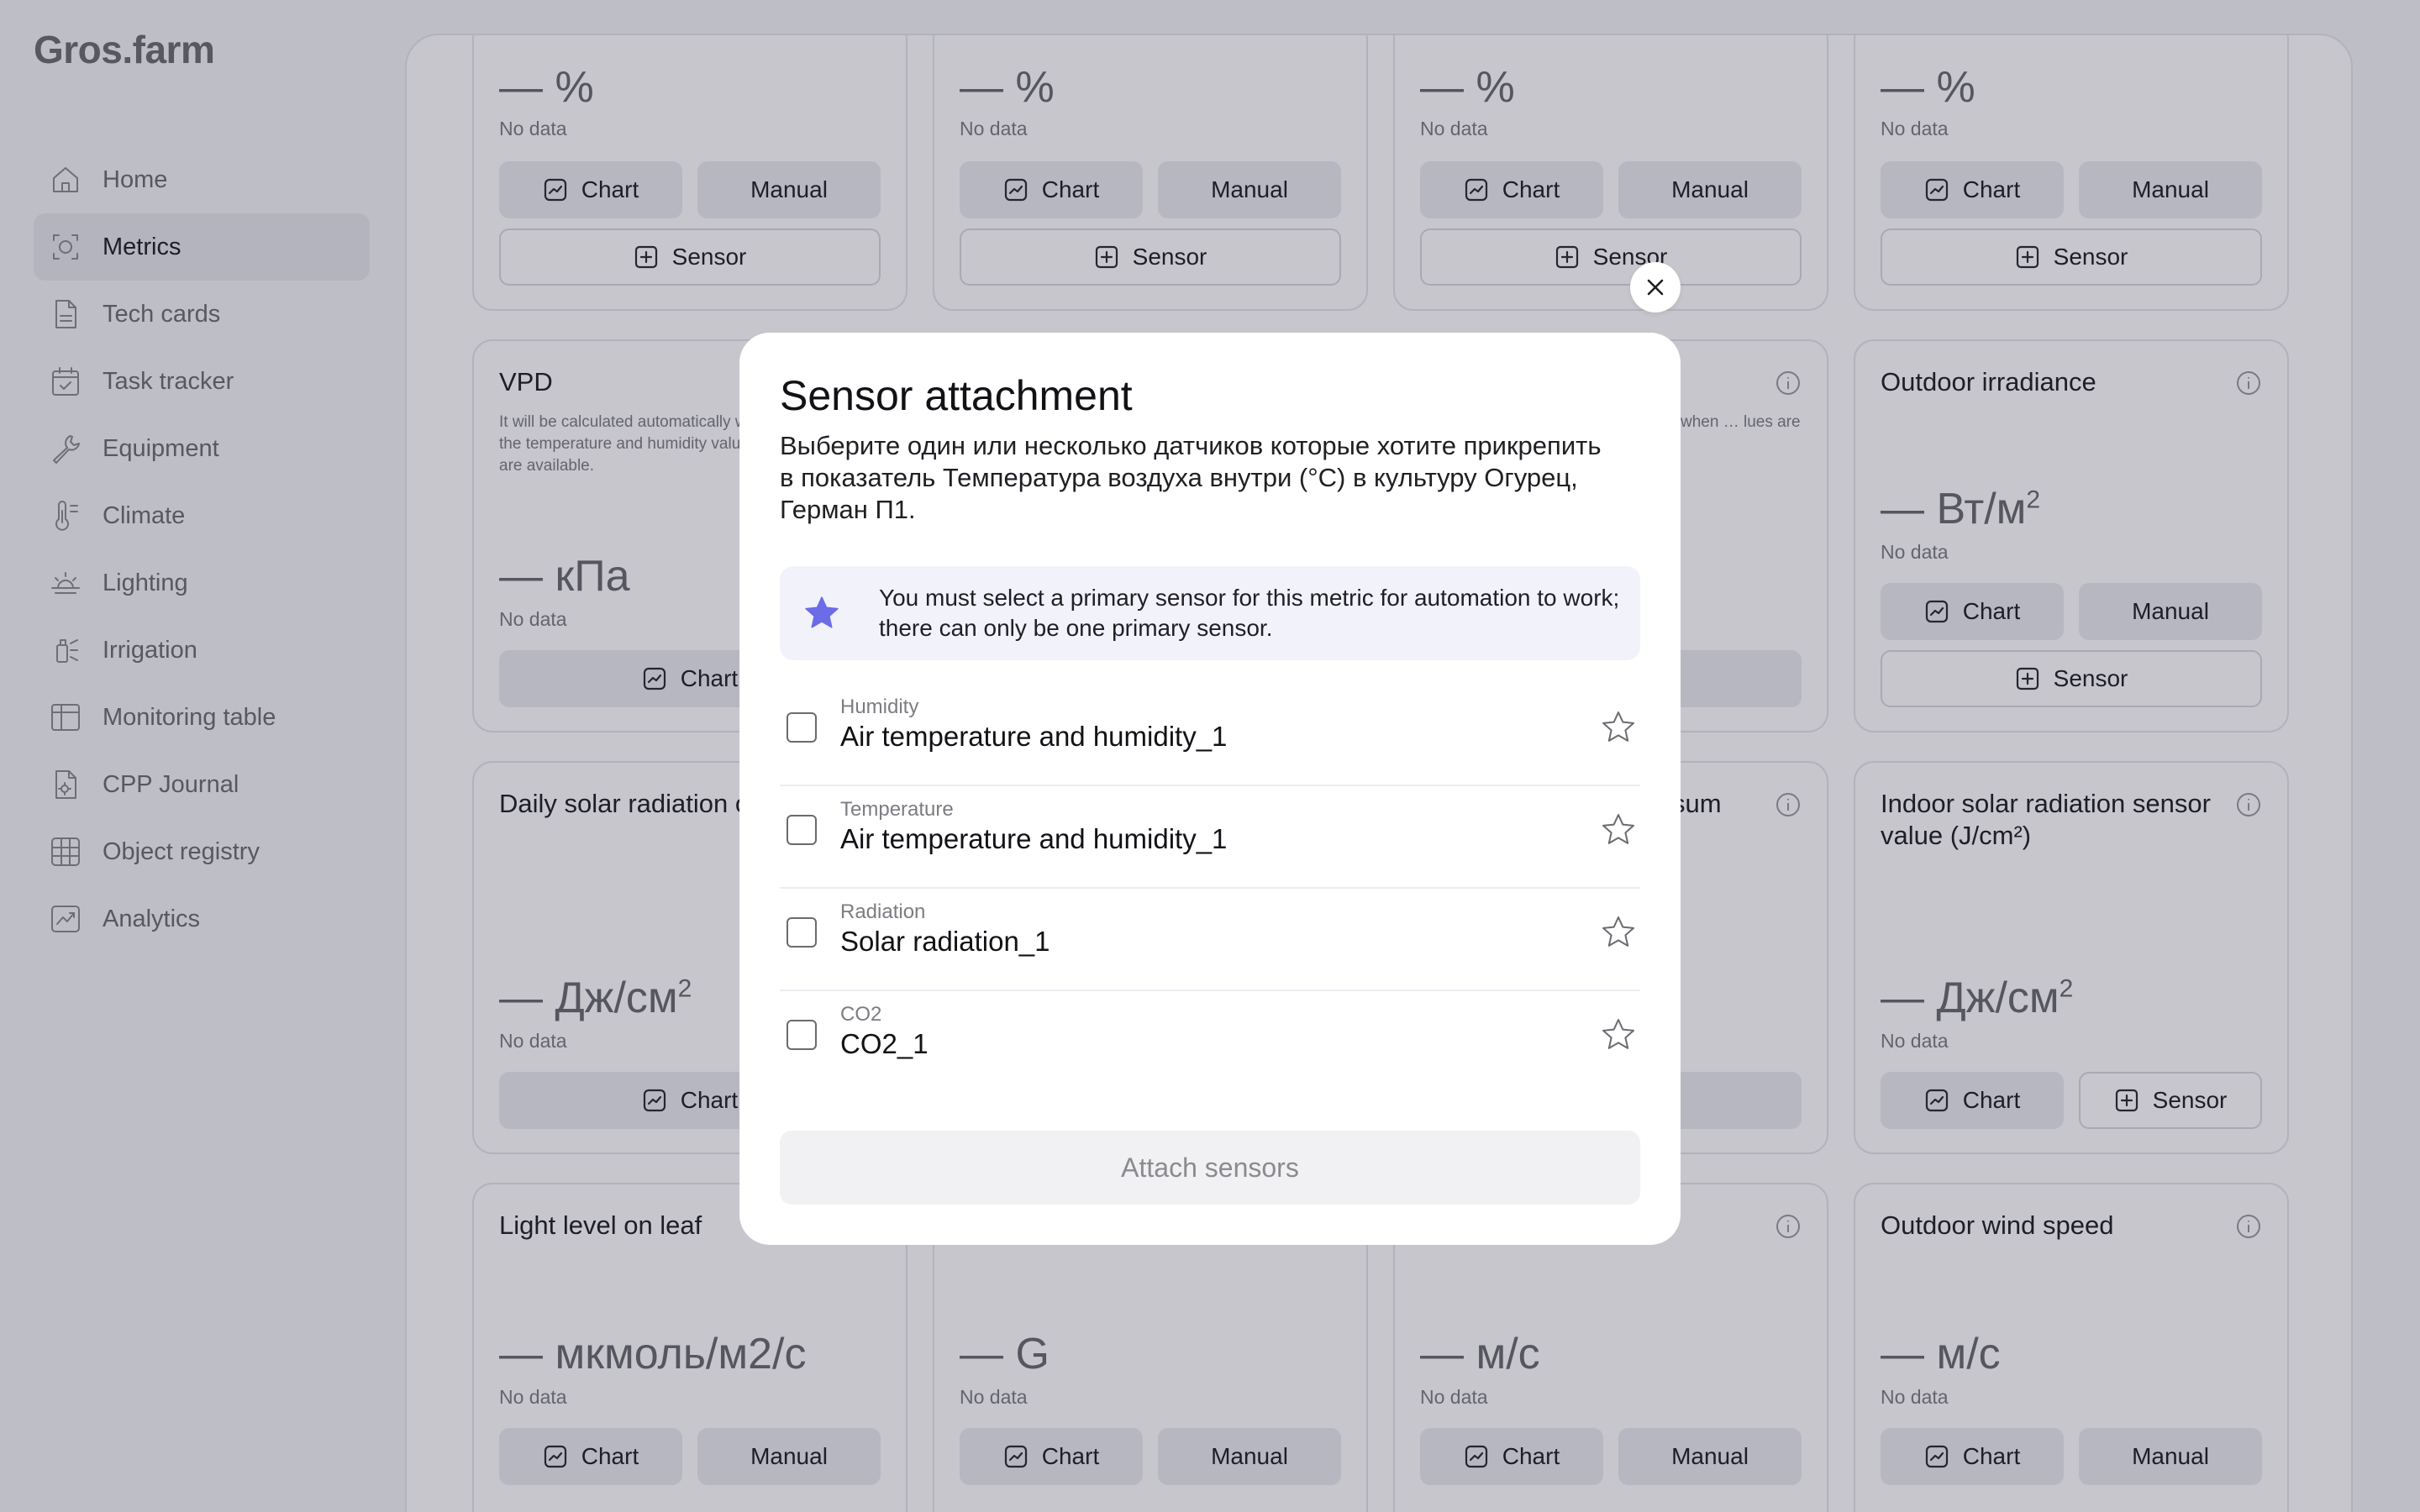  I want to click on star-icon, so click(822, 612).